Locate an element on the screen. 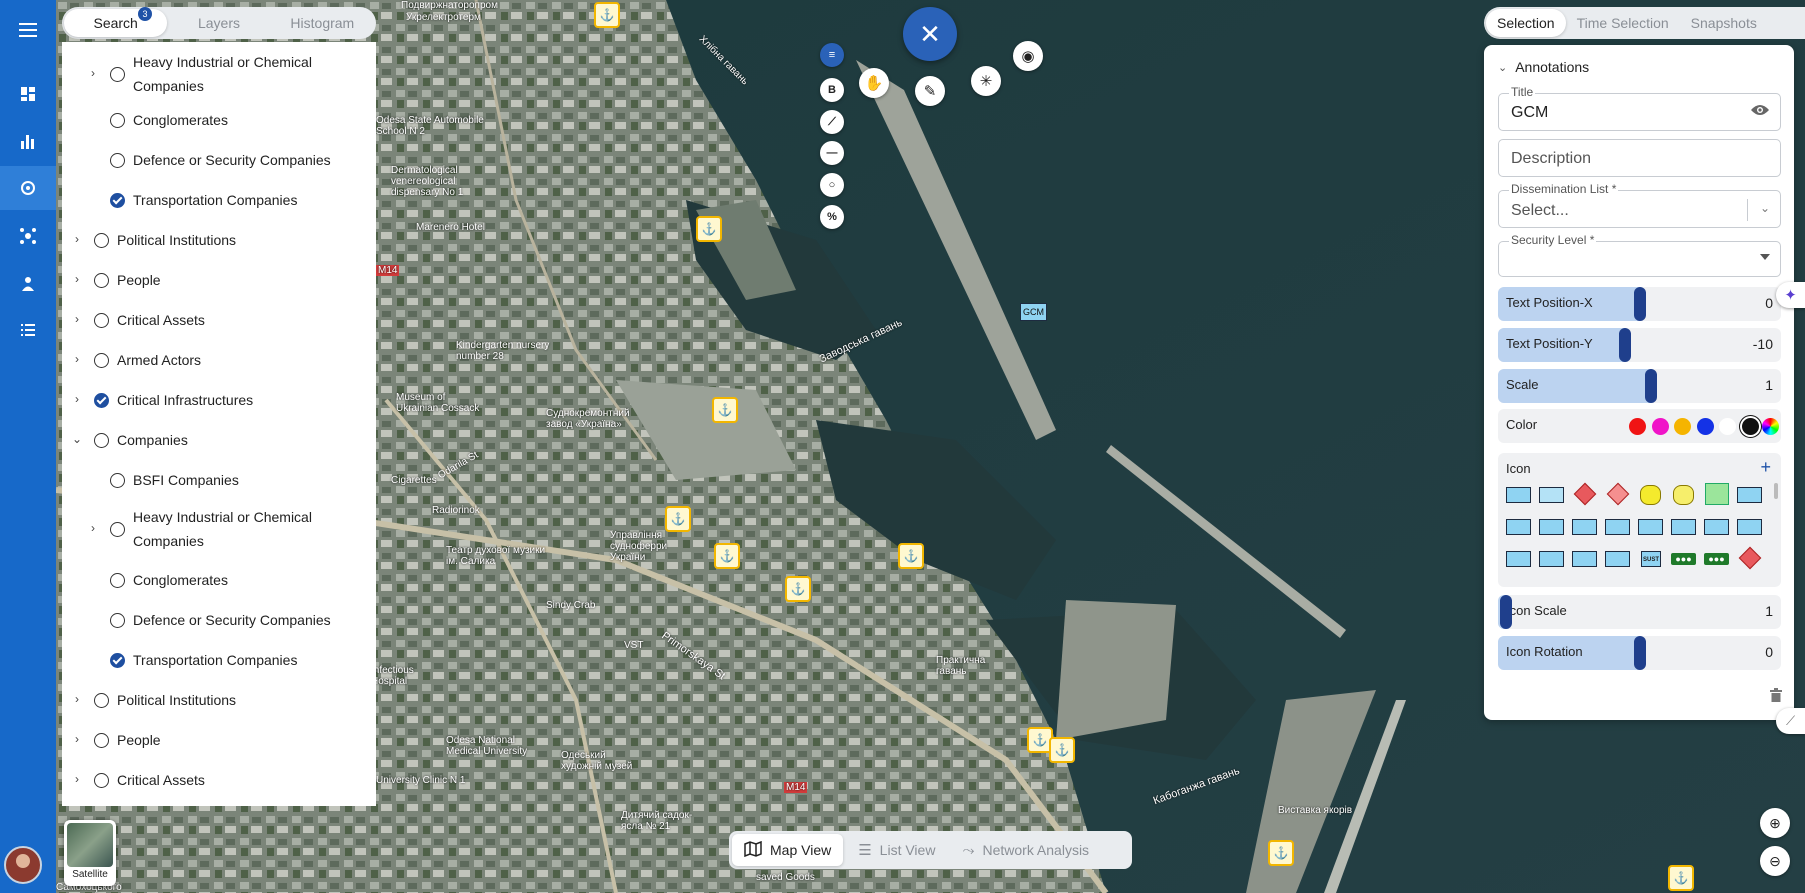 The height and width of the screenshot is (893, 1805). description-field: Description is located at coordinates (1639, 158).